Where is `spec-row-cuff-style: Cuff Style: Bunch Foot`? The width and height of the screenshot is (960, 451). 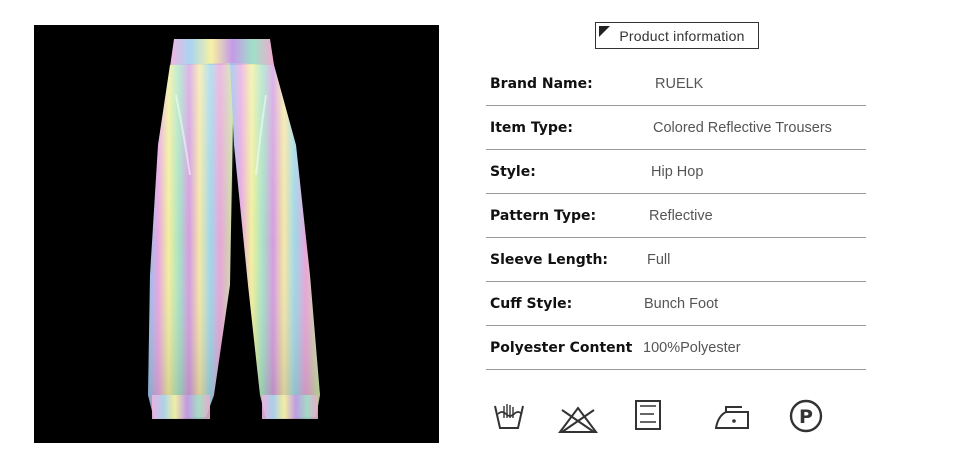 spec-row-cuff-style: Cuff Style: Bunch Foot is located at coordinates (676, 304).